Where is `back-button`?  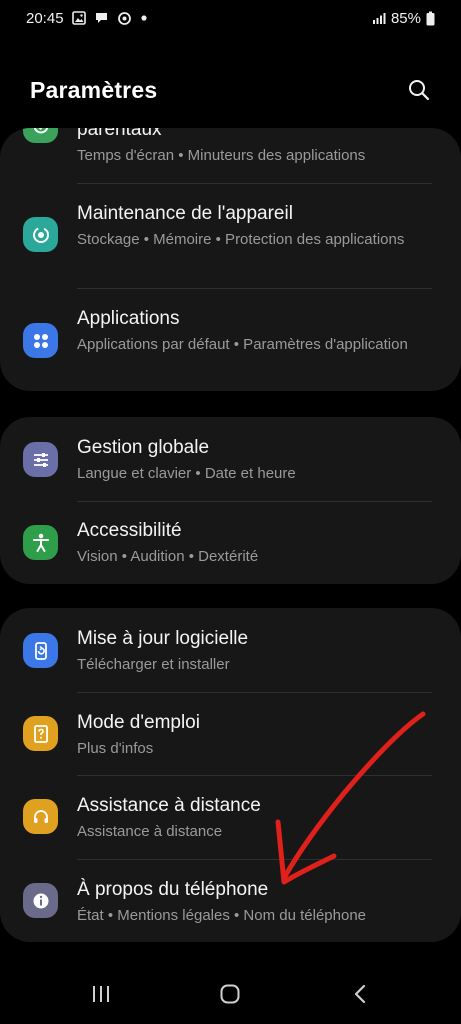
back-button is located at coordinates (360, 994).